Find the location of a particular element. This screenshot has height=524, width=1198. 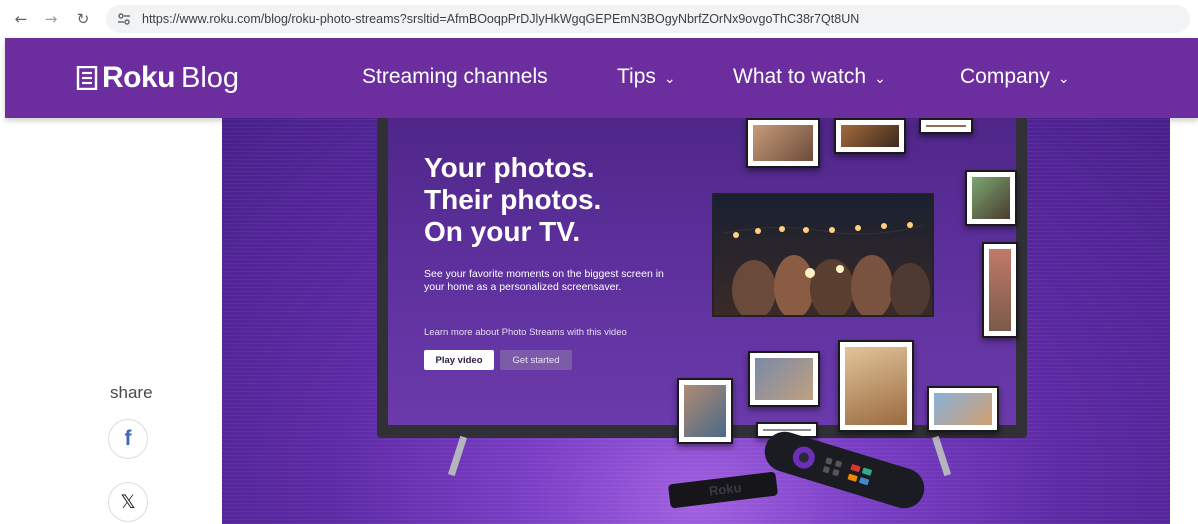

headline-line: Their photos. is located at coordinates (513, 199).